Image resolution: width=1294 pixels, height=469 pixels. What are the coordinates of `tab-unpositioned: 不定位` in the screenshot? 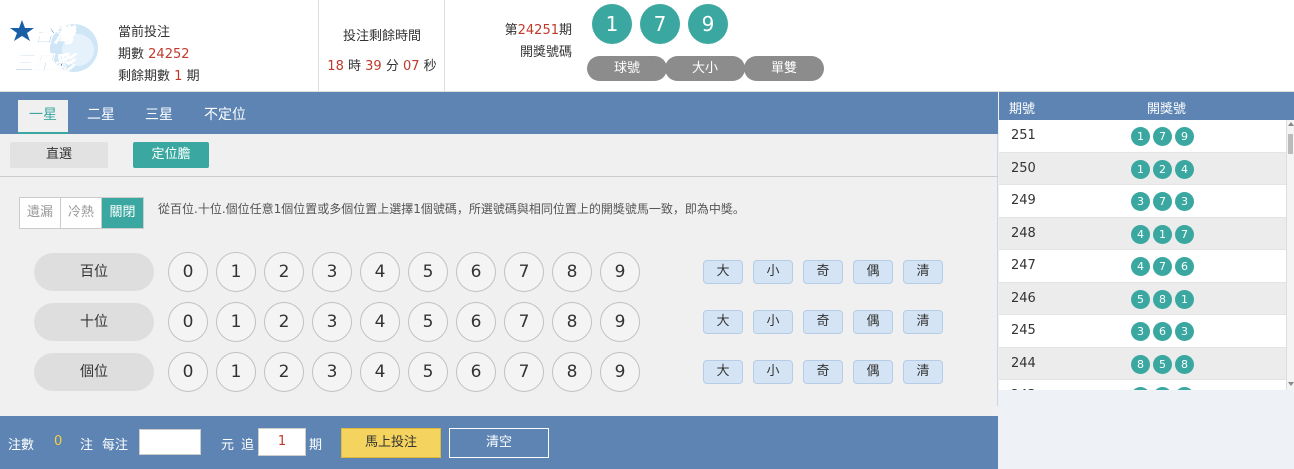 It's located at (225, 117).